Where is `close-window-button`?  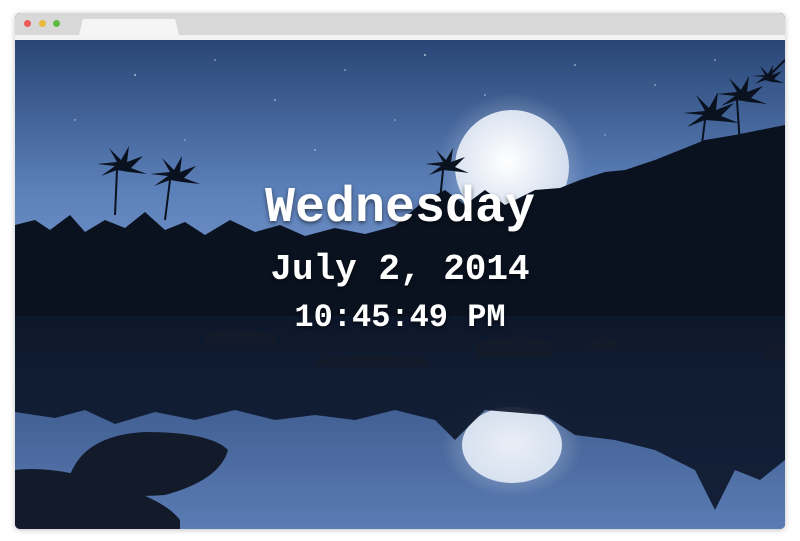 close-window-button is located at coordinates (27, 23).